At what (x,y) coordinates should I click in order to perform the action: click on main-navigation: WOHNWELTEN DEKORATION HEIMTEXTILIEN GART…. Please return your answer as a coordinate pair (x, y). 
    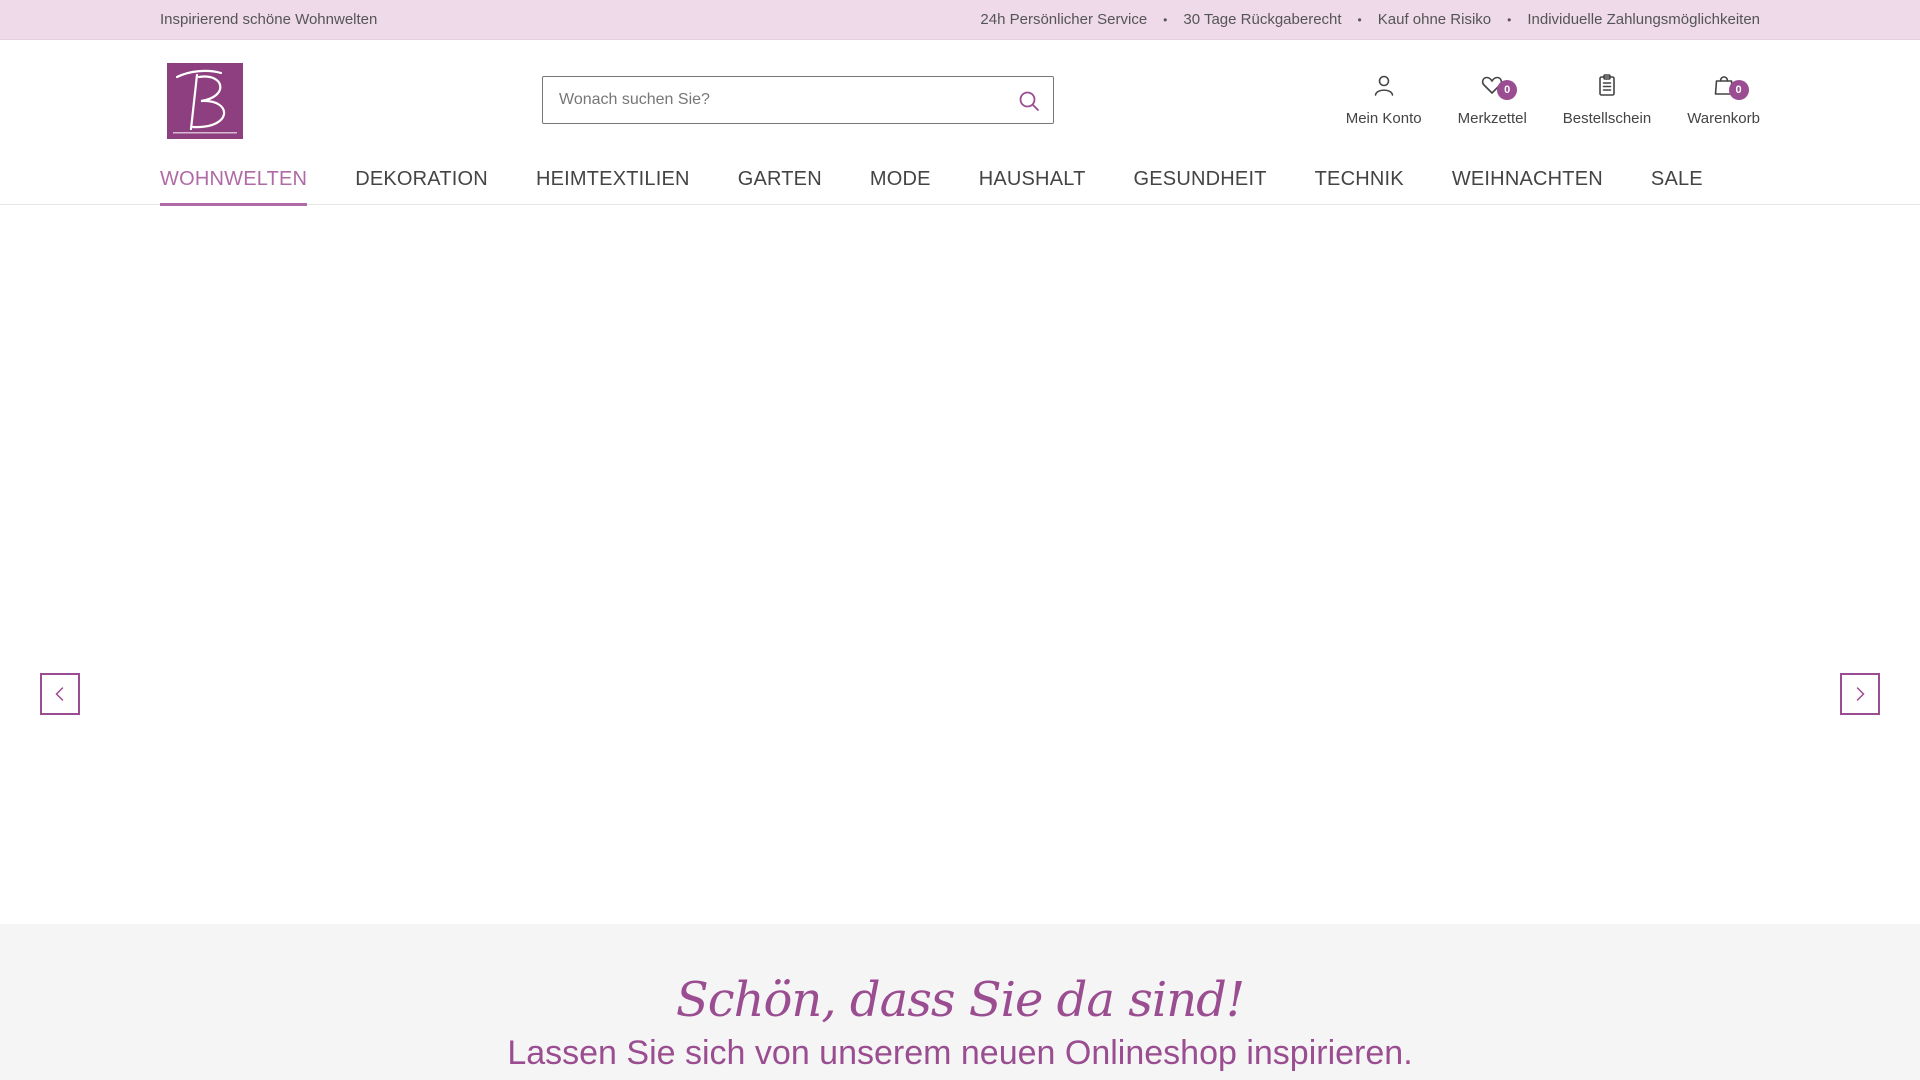
    Looking at the image, I should click on (955, 185).